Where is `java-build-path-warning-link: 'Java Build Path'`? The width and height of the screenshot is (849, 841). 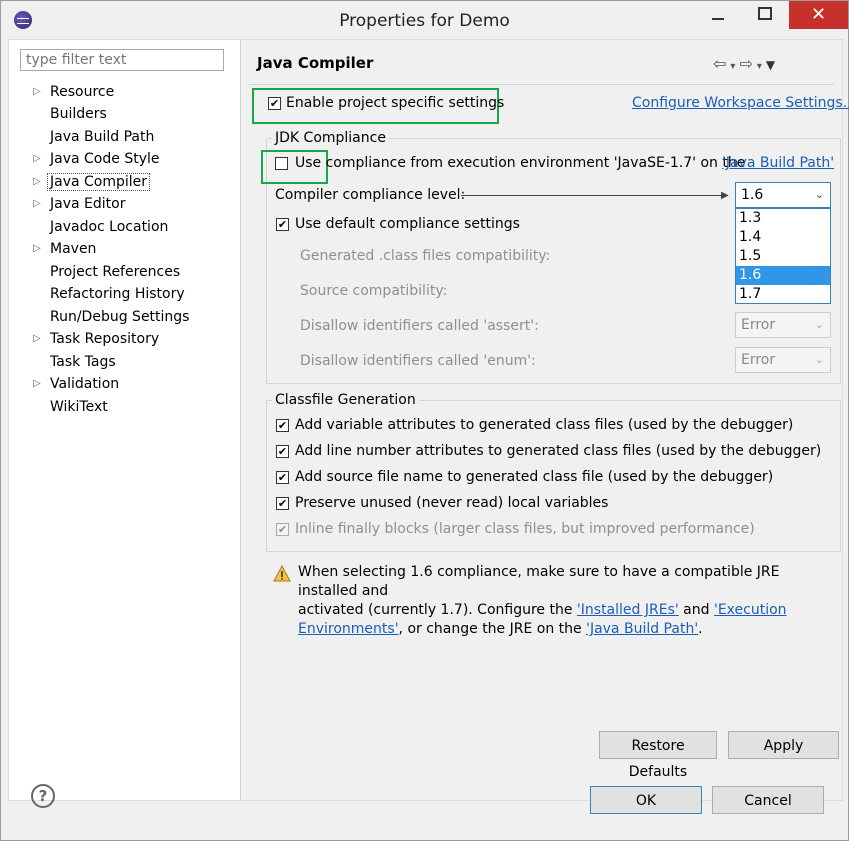
java-build-path-warning-link: 'Java Build Path' is located at coordinates (642, 629).